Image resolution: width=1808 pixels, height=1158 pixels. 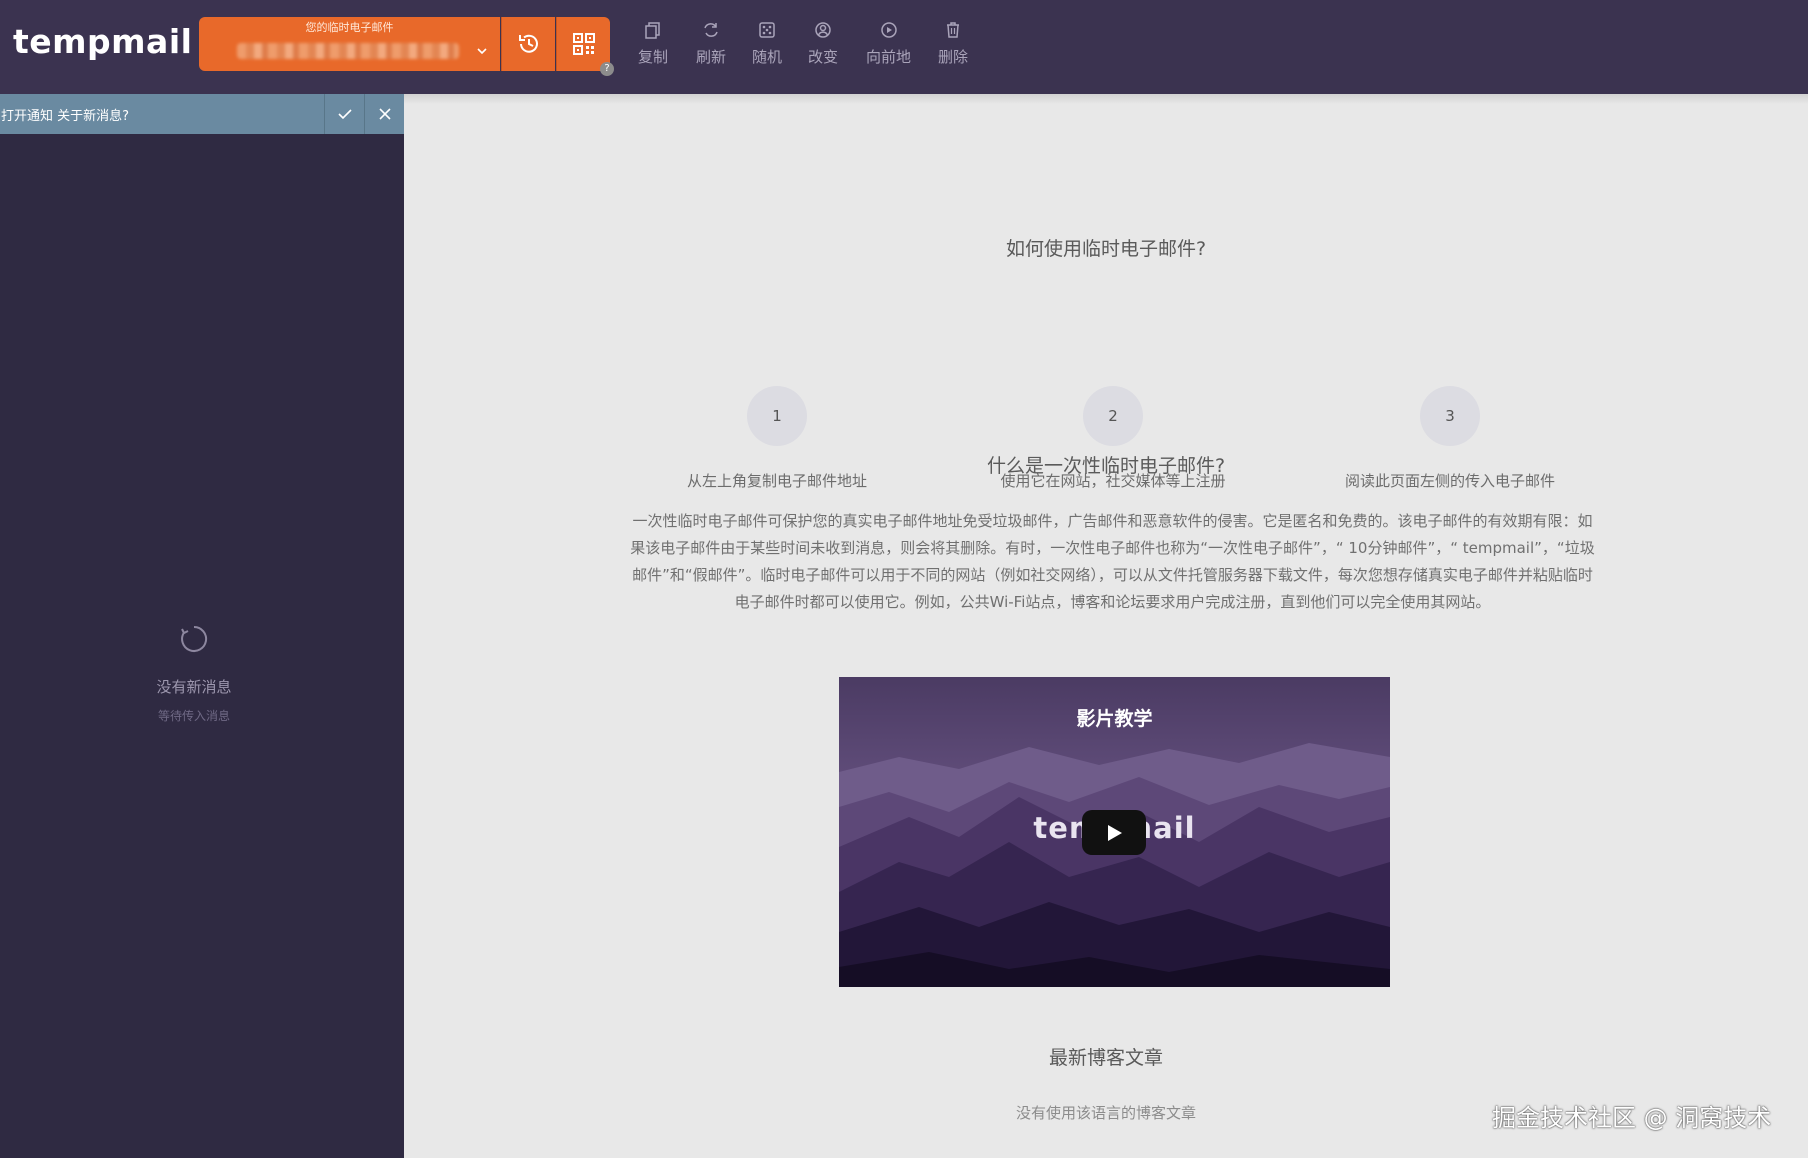 I want to click on email-caption: 您的临时电子邮件, so click(x=349, y=27).